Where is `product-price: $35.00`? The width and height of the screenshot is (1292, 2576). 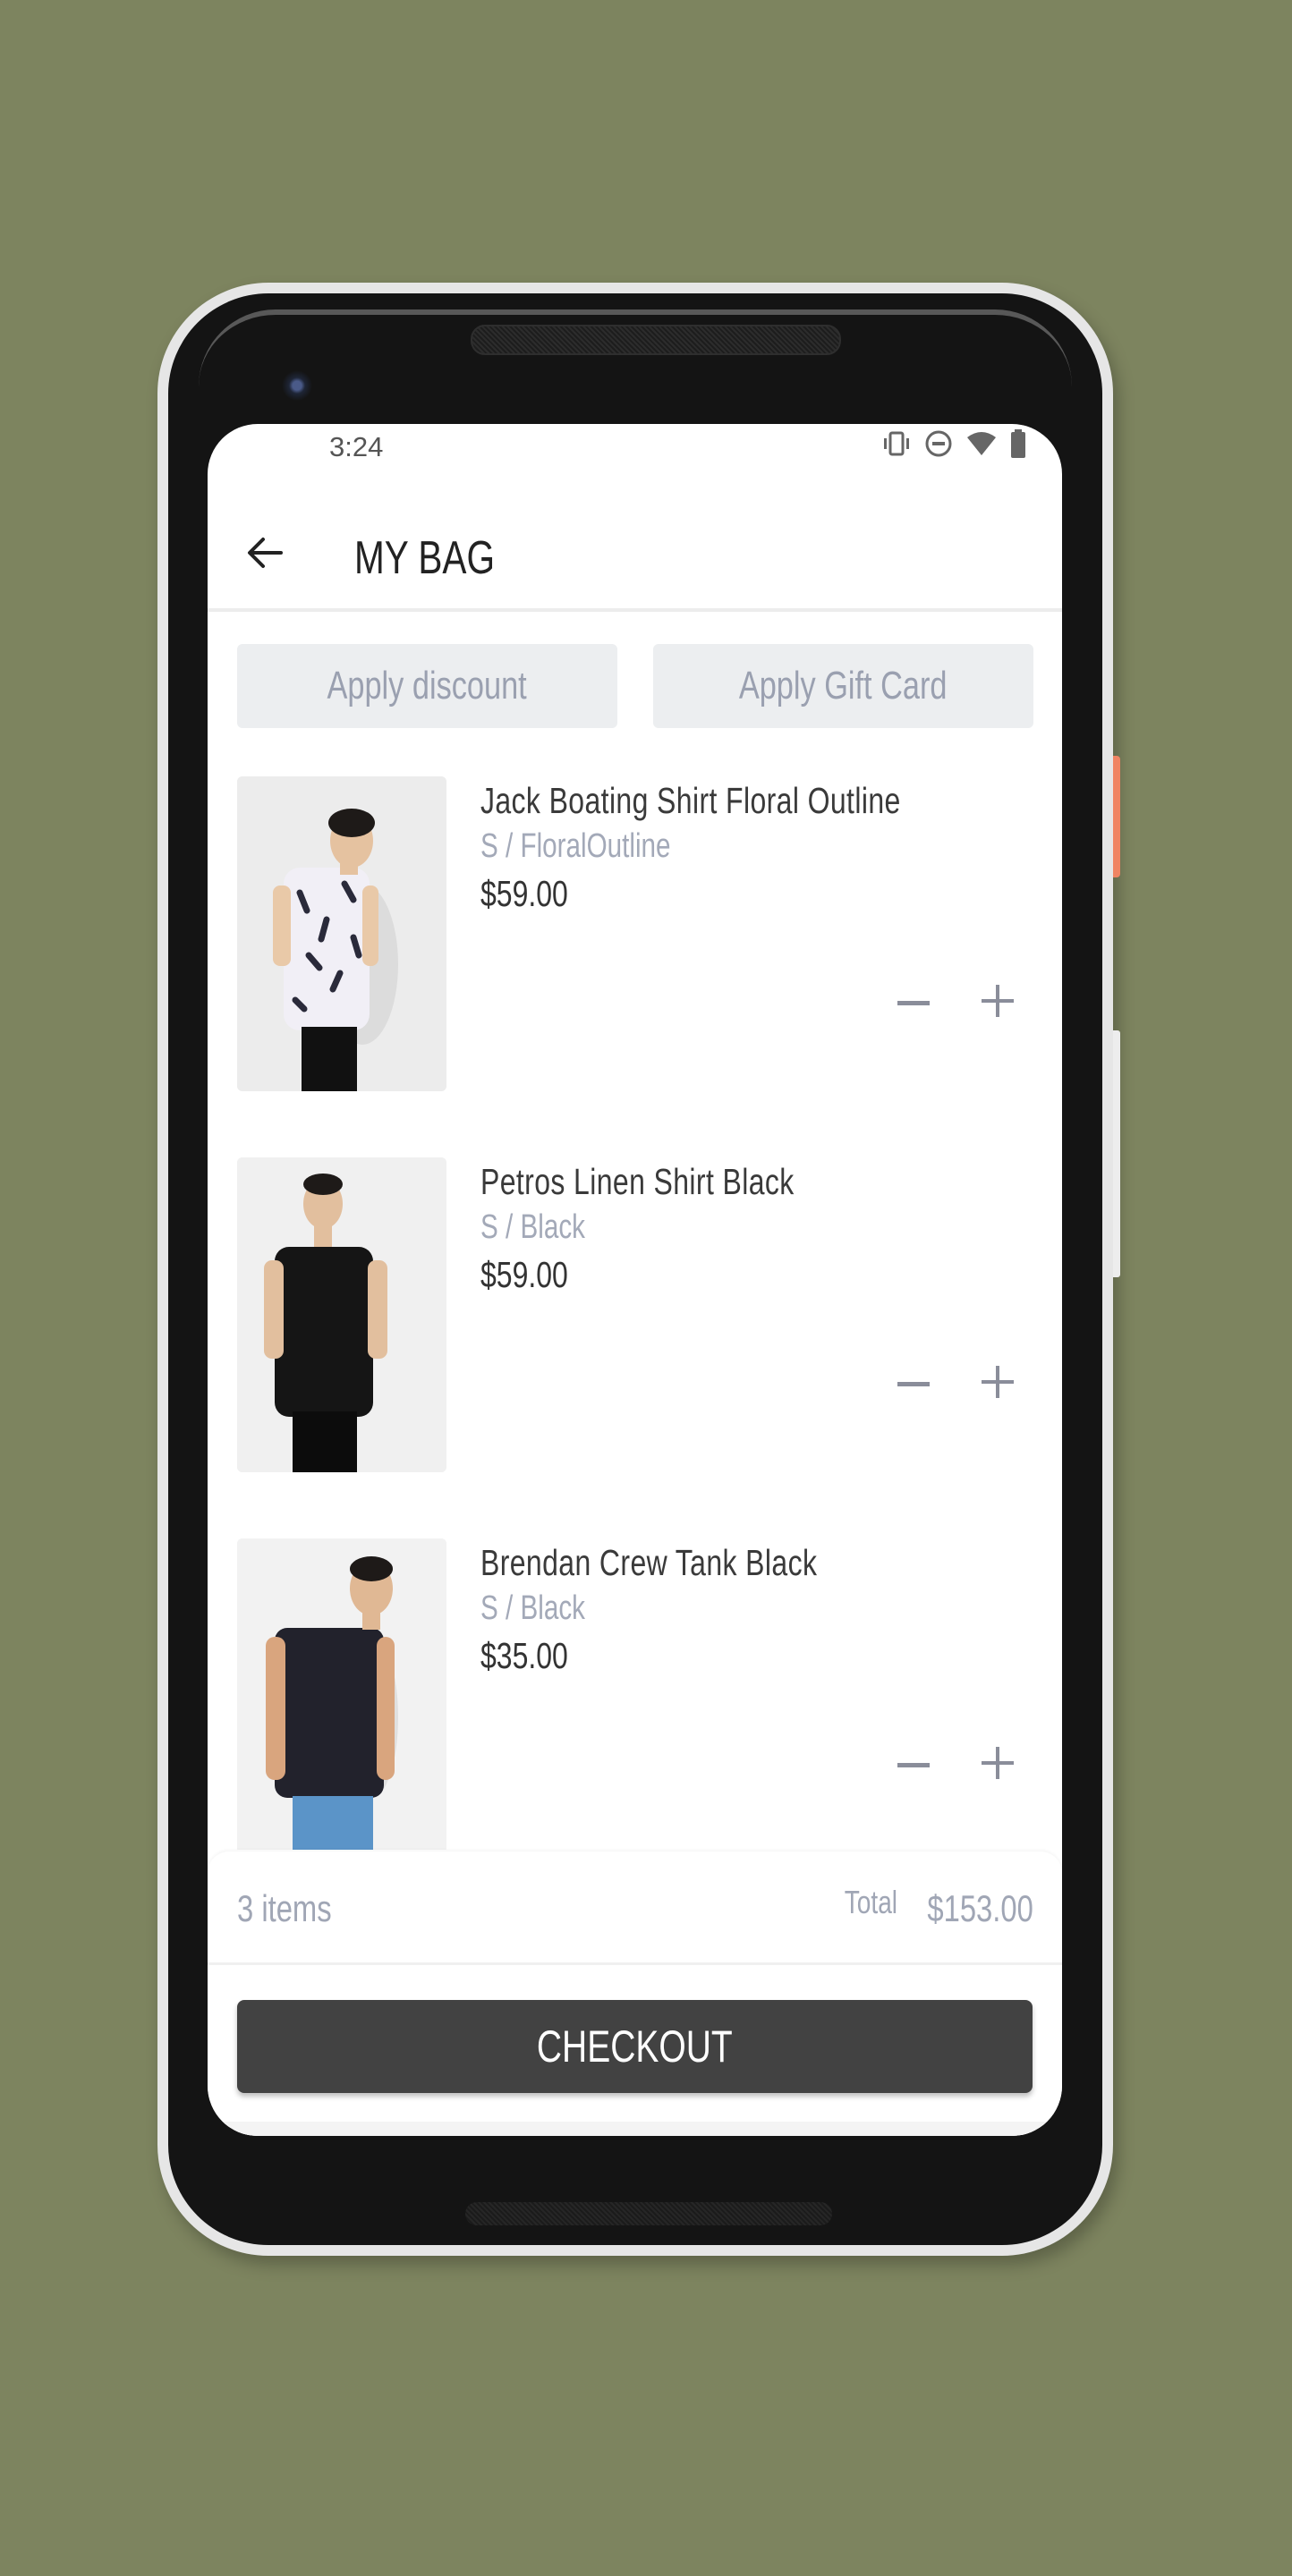 product-price: $35.00 is located at coordinates (524, 1655).